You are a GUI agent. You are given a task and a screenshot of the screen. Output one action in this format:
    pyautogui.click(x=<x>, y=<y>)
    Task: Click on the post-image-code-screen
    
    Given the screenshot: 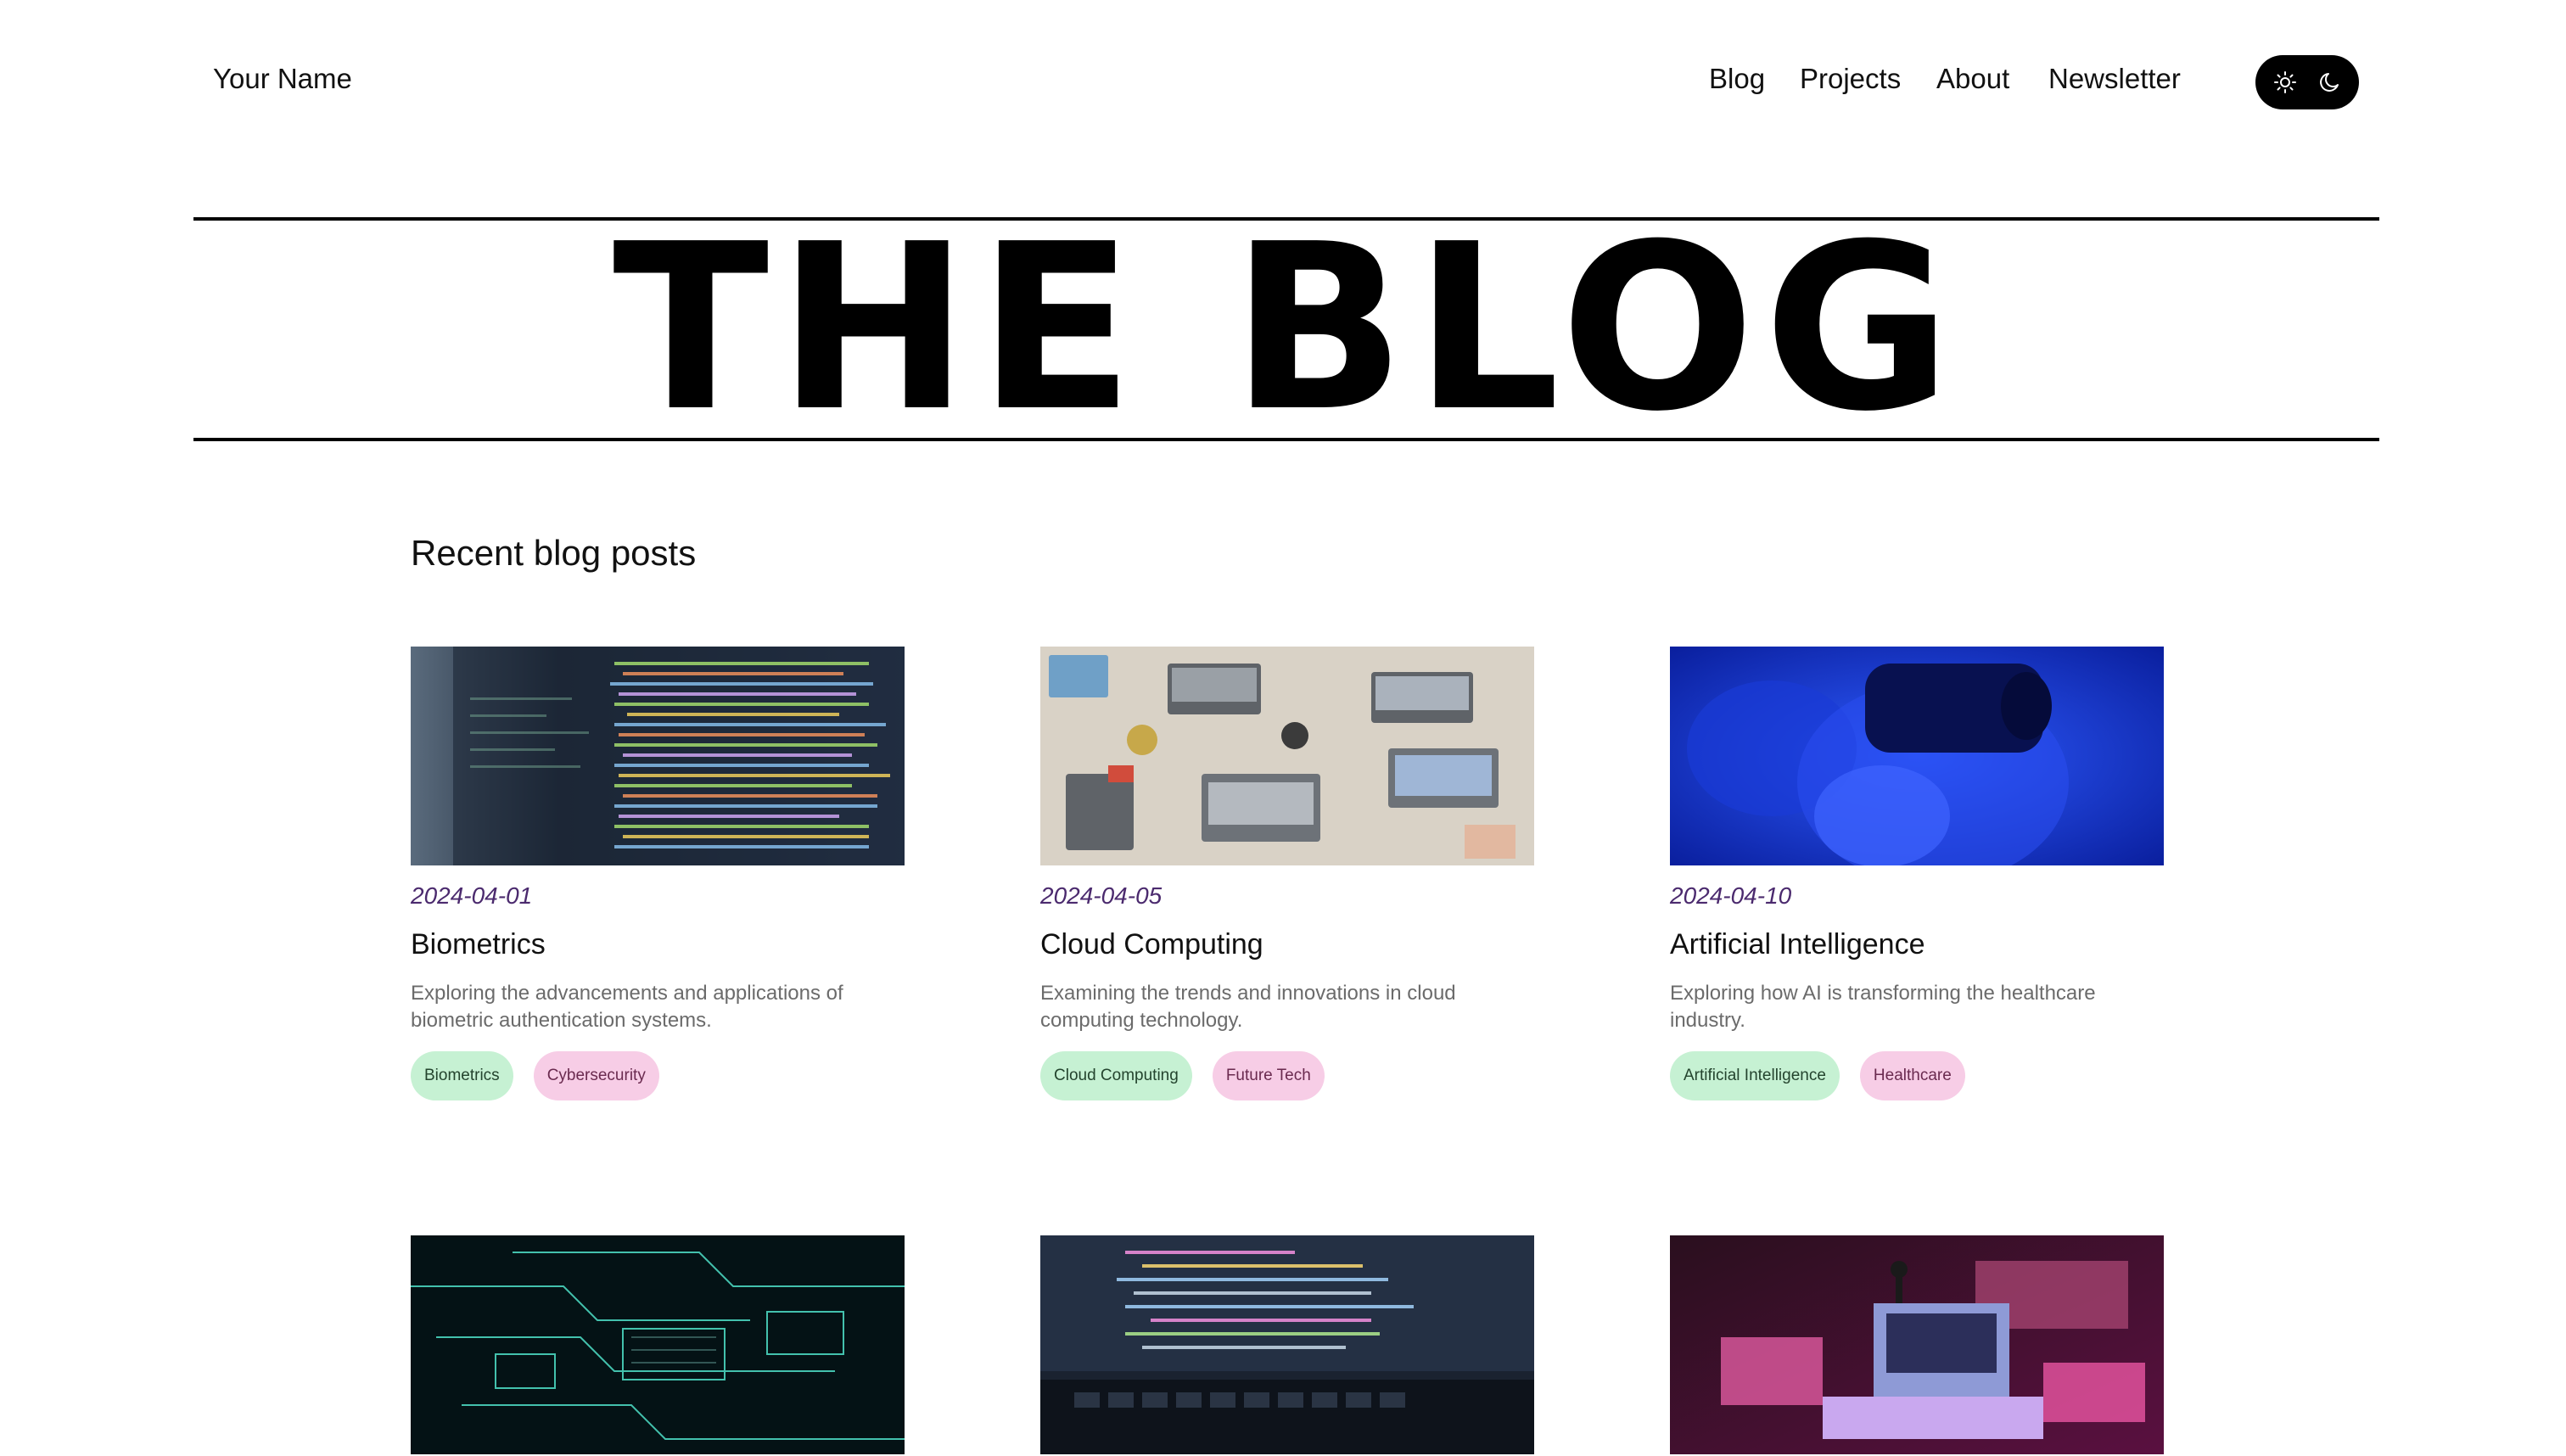 What is the action you would take?
    pyautogui.click(x=658, y=756)
    